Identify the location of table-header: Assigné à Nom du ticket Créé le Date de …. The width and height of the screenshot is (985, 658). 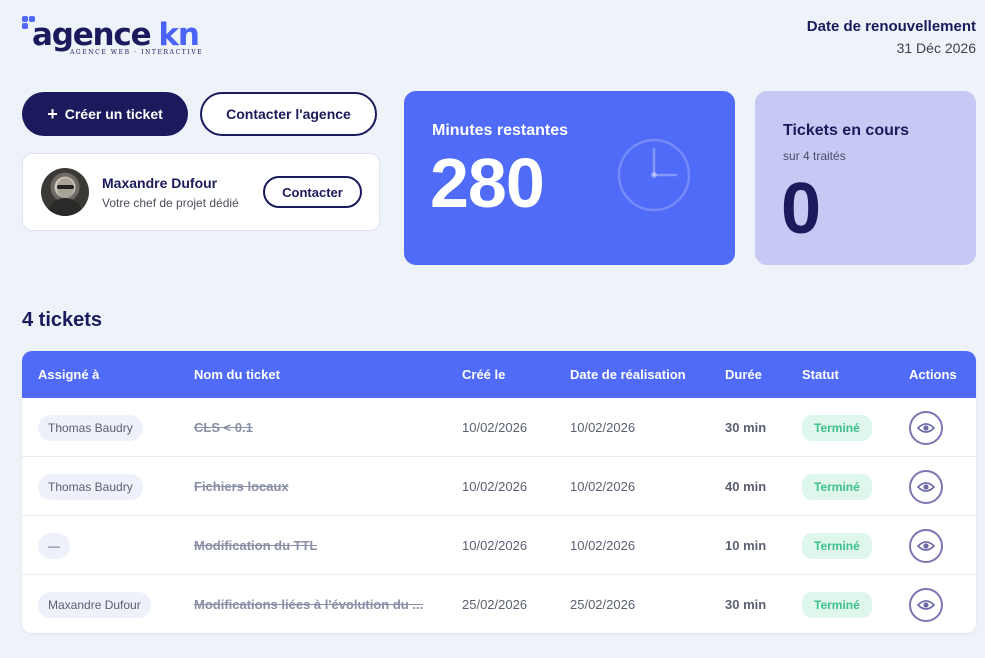
(499, 374).